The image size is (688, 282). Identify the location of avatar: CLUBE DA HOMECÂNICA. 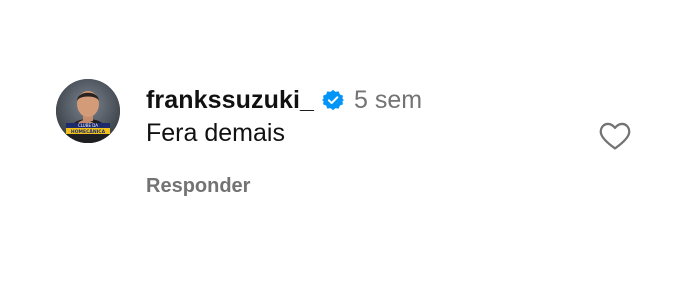
(88, 111).